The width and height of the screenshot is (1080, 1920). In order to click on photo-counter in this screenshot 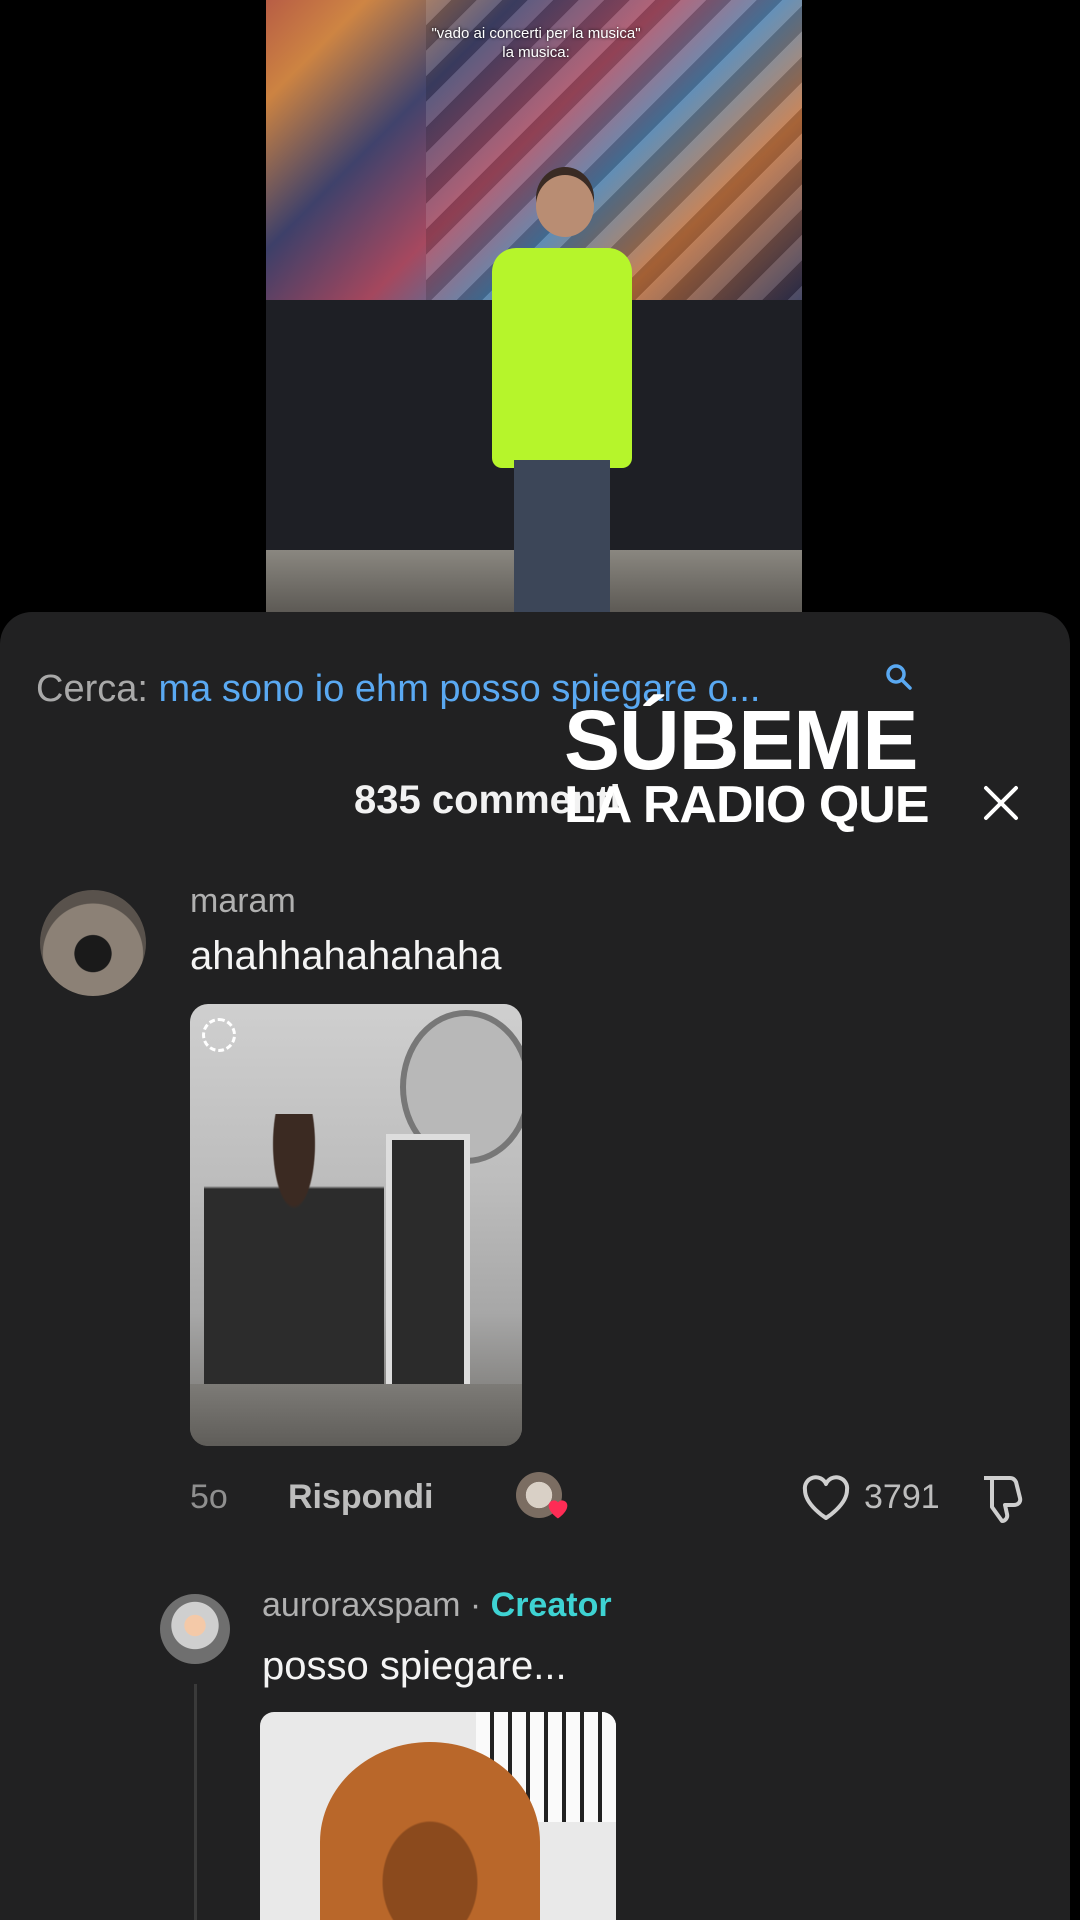, I will do `click(356, 1415)`.